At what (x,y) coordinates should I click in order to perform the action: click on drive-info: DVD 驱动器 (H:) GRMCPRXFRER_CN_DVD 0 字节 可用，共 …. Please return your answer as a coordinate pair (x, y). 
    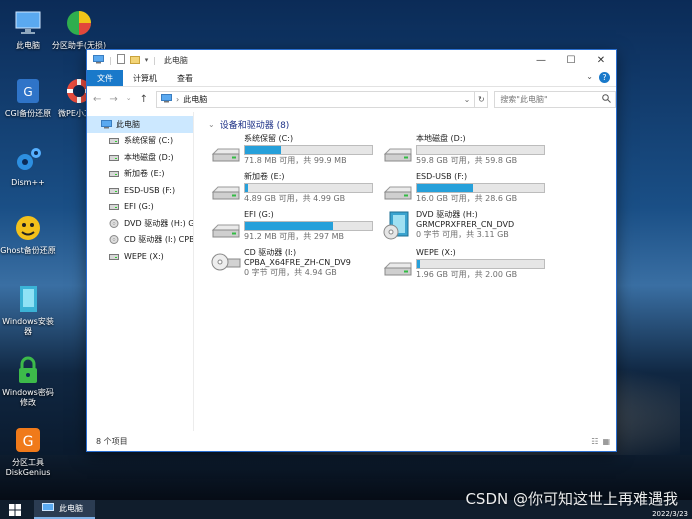
    Looking at the image, I should click on (465, 228).